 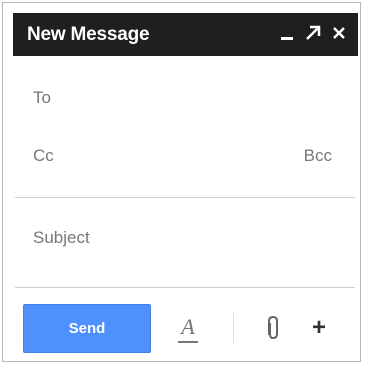 What do you see at coordinates (43, 156) in the screenshot?
I see `cc-field: Cc` at bounding box center [43, 156].